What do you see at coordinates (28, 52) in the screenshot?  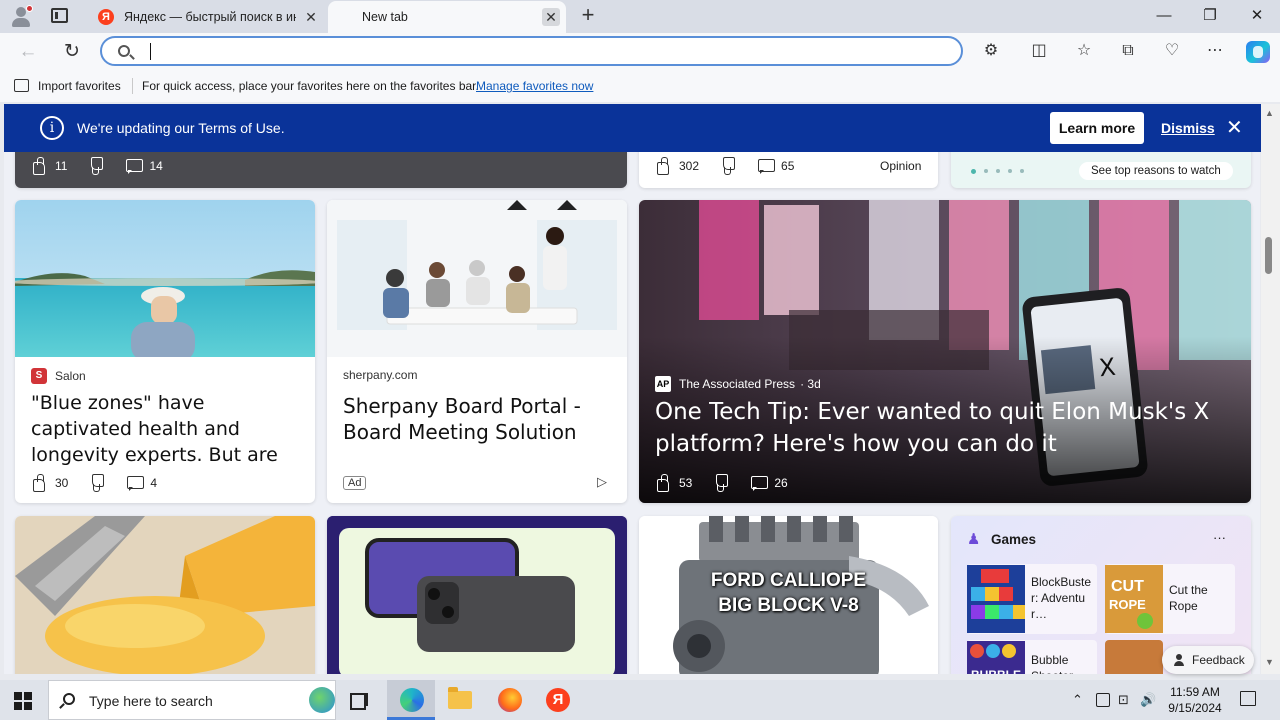 I see `back-button: ←` at bounding box center [28, 52].